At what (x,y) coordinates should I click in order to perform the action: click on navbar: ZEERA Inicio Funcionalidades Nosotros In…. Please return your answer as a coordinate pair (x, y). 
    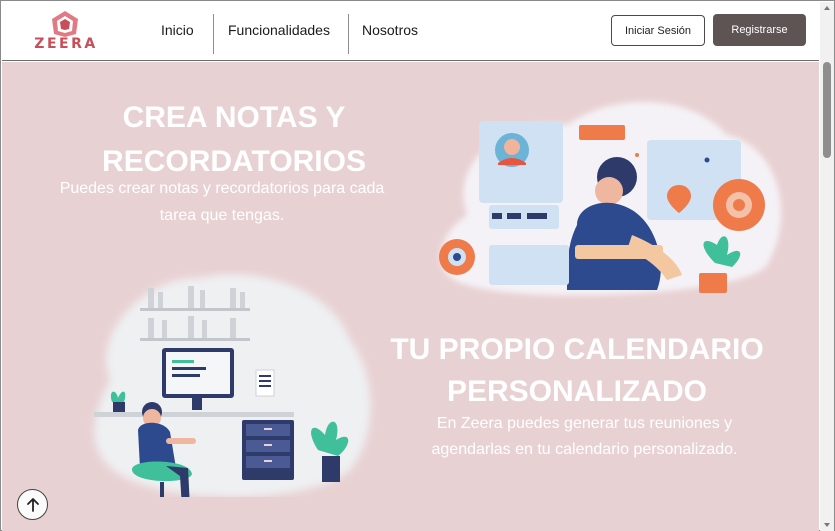
    Looking at the image, I should click on (410, 31).